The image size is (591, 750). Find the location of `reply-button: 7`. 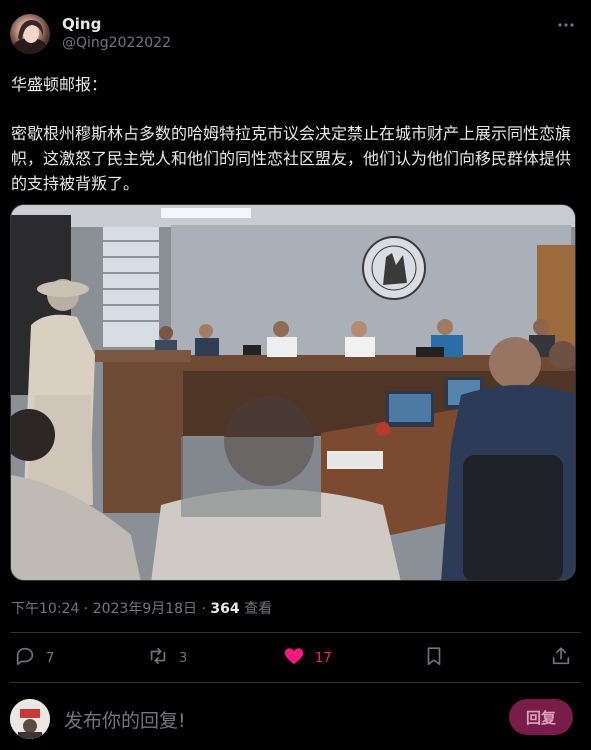

reply-button: 7 is located at coordinates (34, 658).